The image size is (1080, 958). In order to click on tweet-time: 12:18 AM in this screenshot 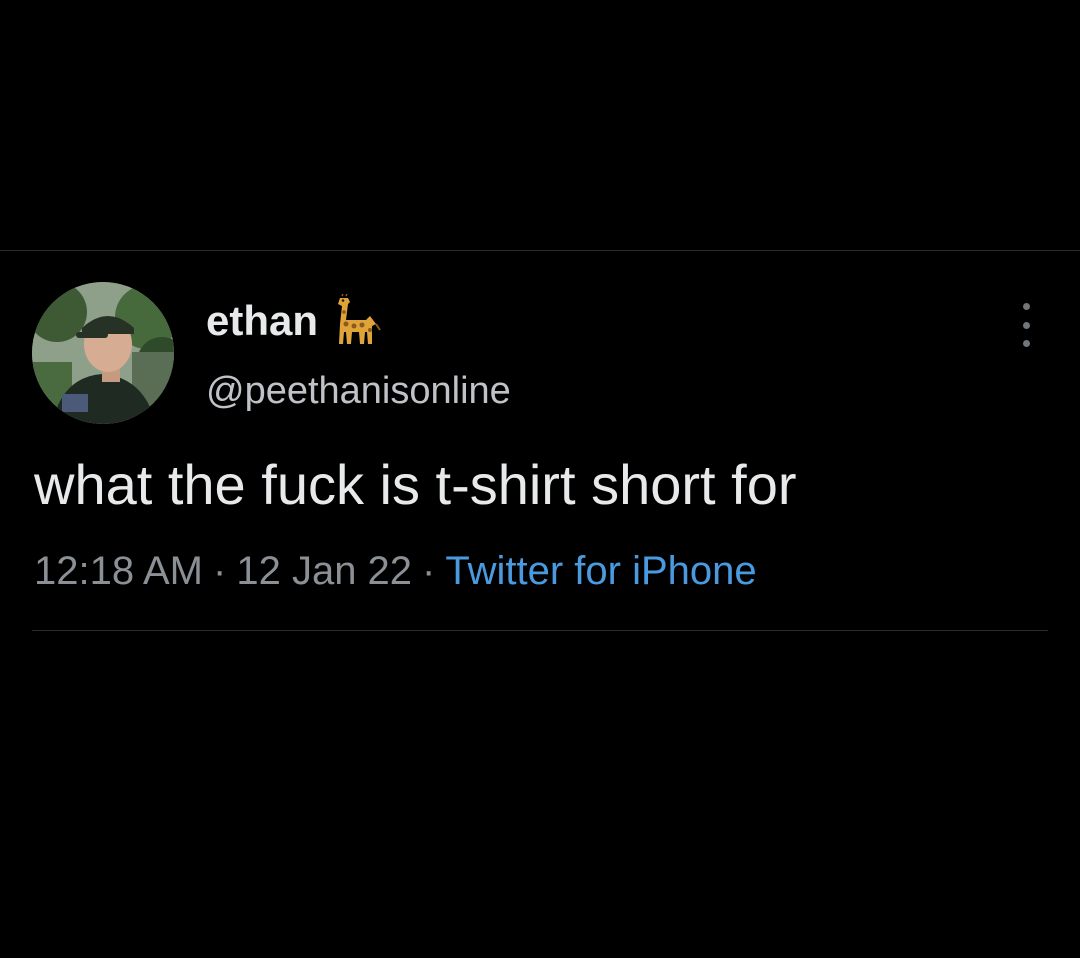, I will do `click(118, 571)`.